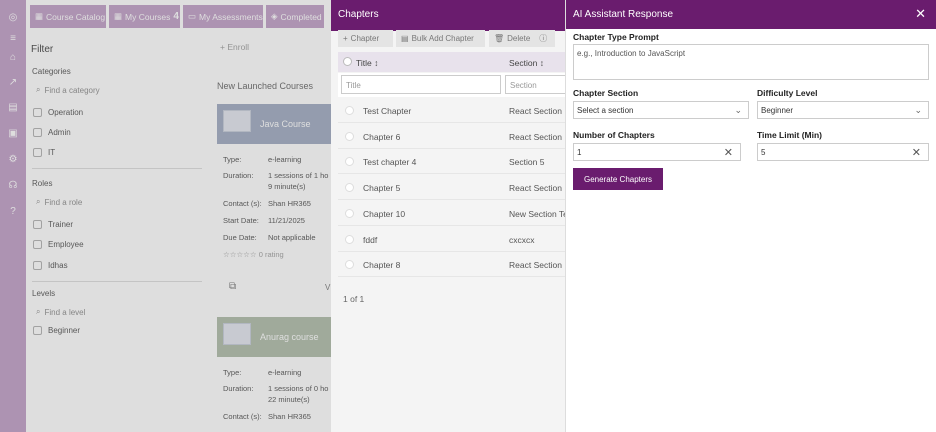 The image size is (936, 432). Describe the element at coordinates (605, 110) in the screenshot. I see `dropdown-value: Select a section` at that location.